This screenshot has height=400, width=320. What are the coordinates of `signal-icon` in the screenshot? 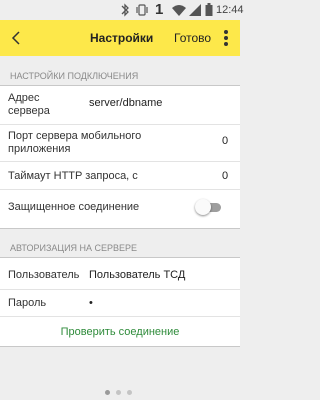 It's located at (195, 10).